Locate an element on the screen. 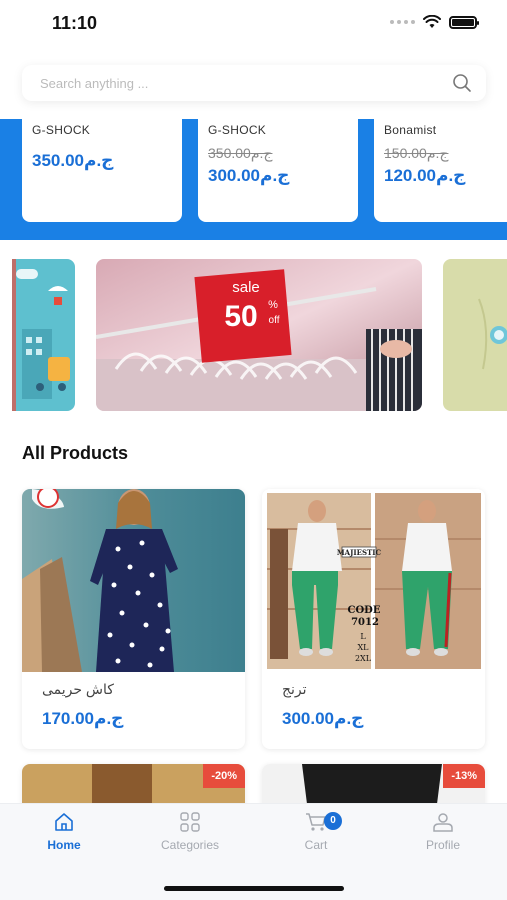 The width and height of the screenshot is (507, 900). search-bar is located at coordinates (254, 83).